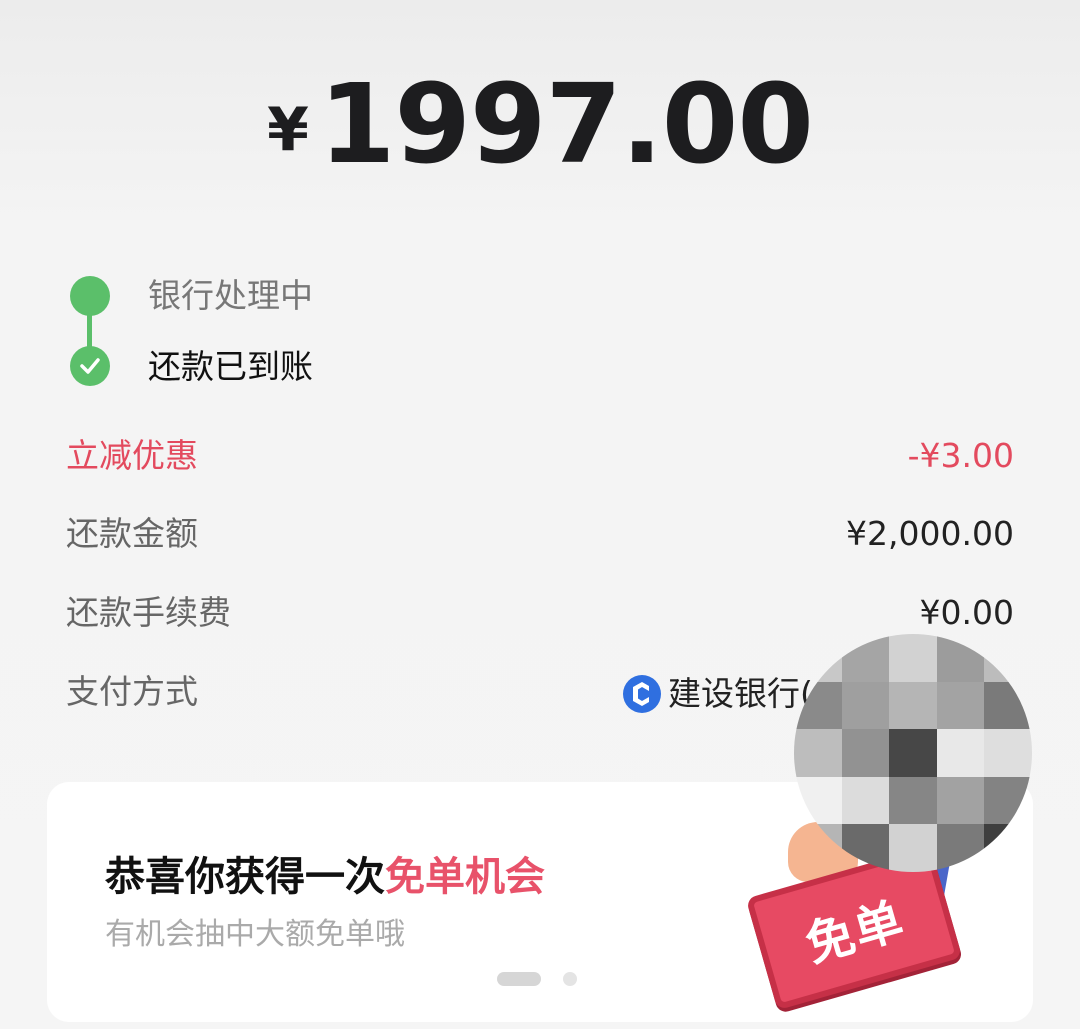 This screenshot has height=1029, width=1080. I want to click on amount-value: 1997.00, so click(566, 124).